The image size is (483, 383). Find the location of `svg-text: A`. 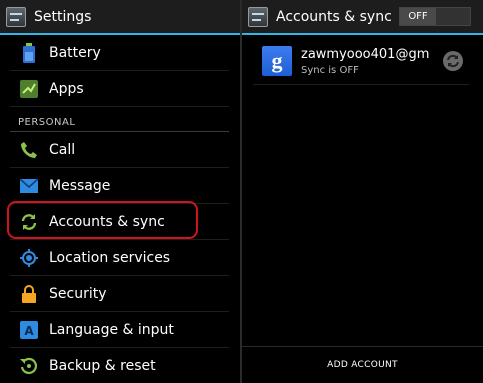

svg-text: A is located at coordinates (29, 331).